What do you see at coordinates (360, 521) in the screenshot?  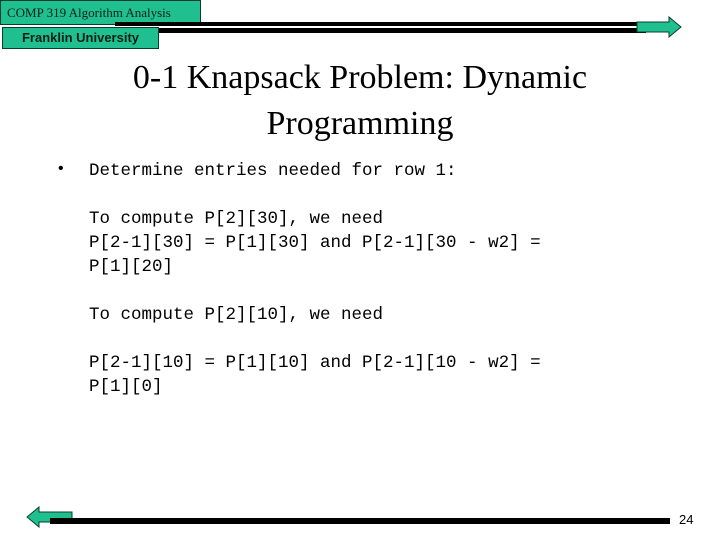 I see `footer-rule` at bounding box center [360, 521].